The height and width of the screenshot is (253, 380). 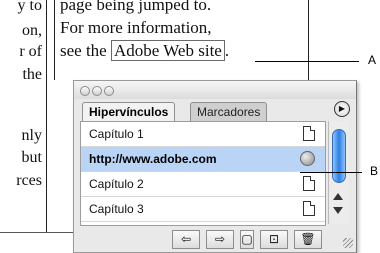 I want to click on list-item-label: Capítulo 1, so click(x=116, y=134).